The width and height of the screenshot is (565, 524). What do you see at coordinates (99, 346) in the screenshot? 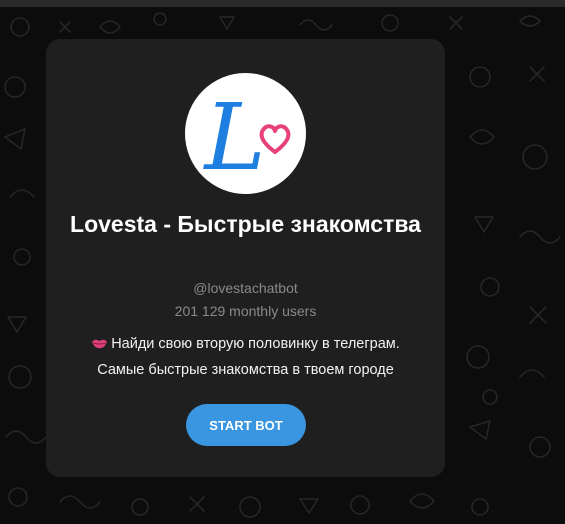
I see `kiss-lips-icon` at bounding box center [99, 346].